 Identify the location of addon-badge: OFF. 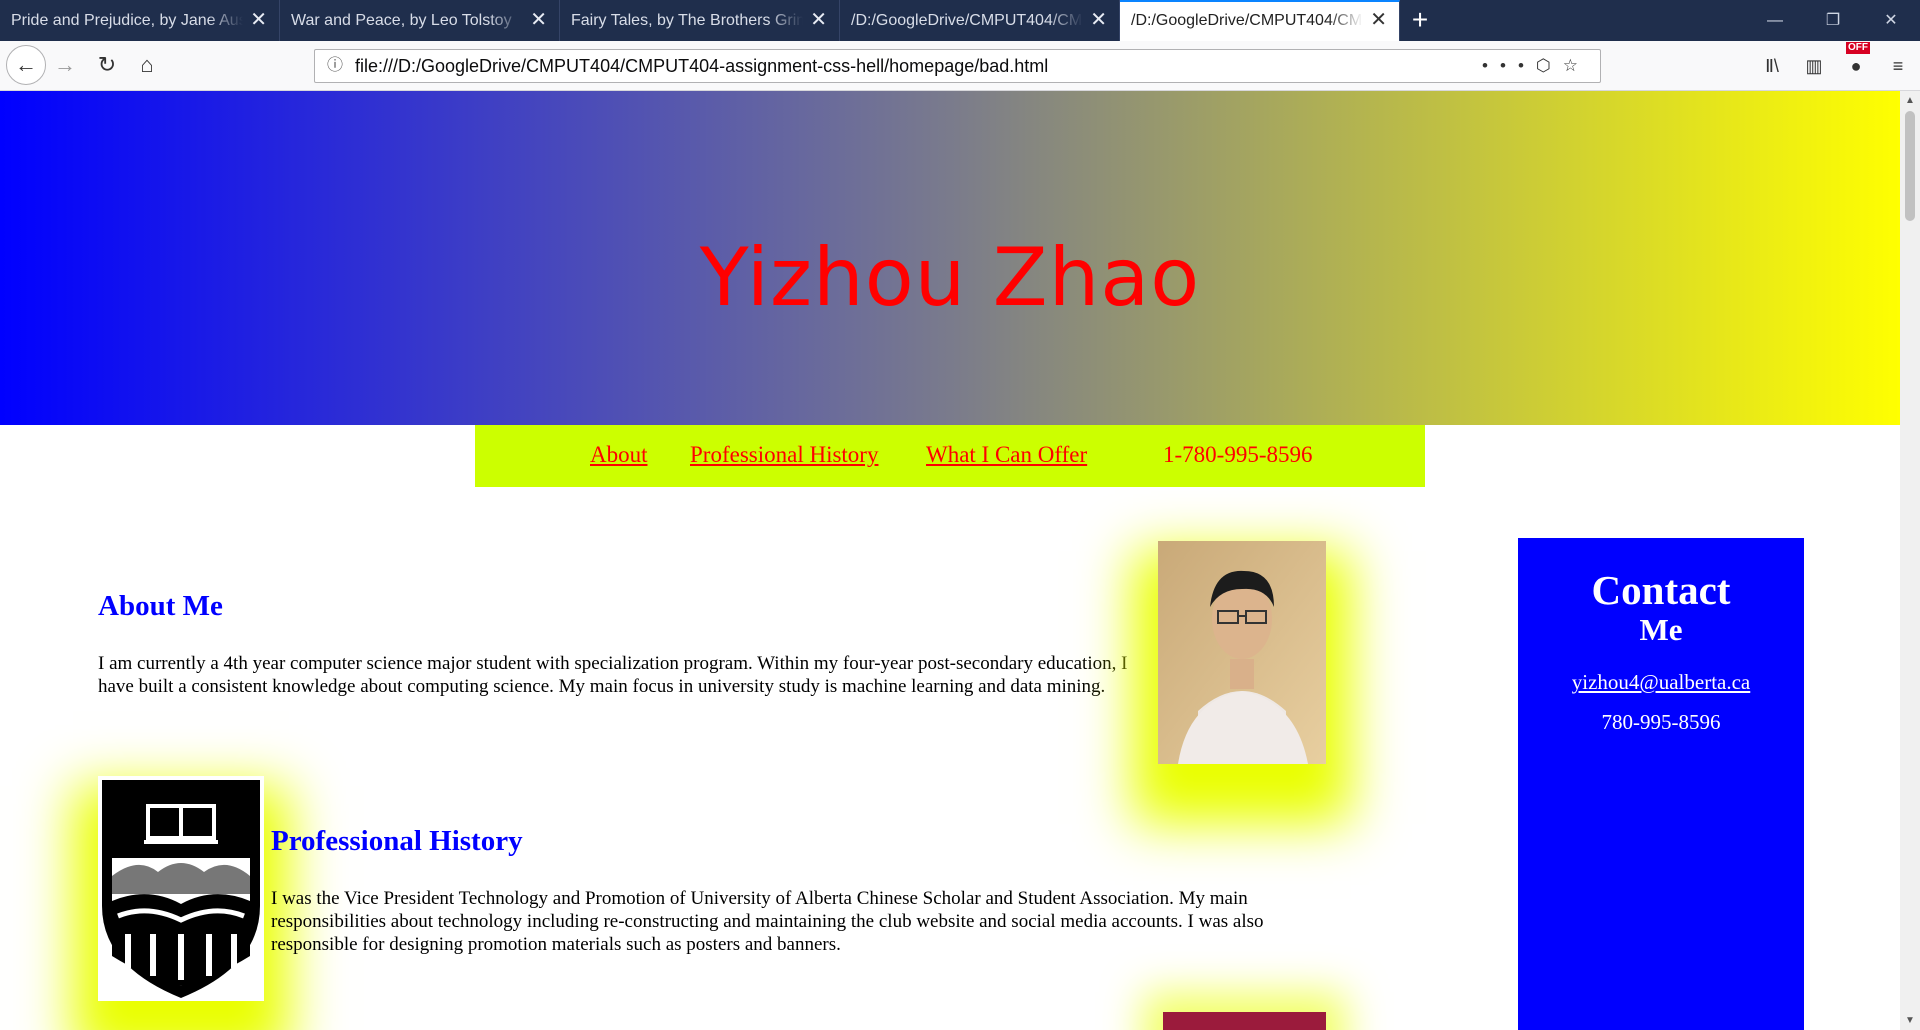
(1858, 47).